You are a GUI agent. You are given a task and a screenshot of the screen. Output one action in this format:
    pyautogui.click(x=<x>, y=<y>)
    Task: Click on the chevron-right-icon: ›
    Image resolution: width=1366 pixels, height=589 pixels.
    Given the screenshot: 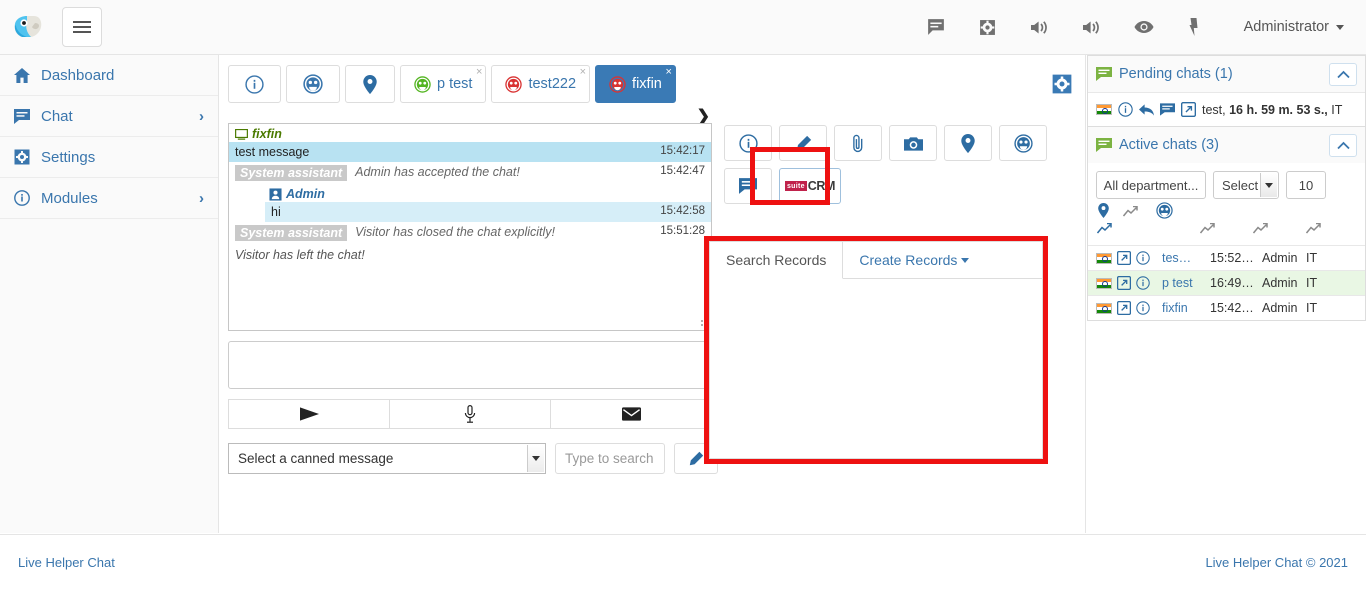 What is the action you would take?
    pyautogui.click(x=201, y=116)
    